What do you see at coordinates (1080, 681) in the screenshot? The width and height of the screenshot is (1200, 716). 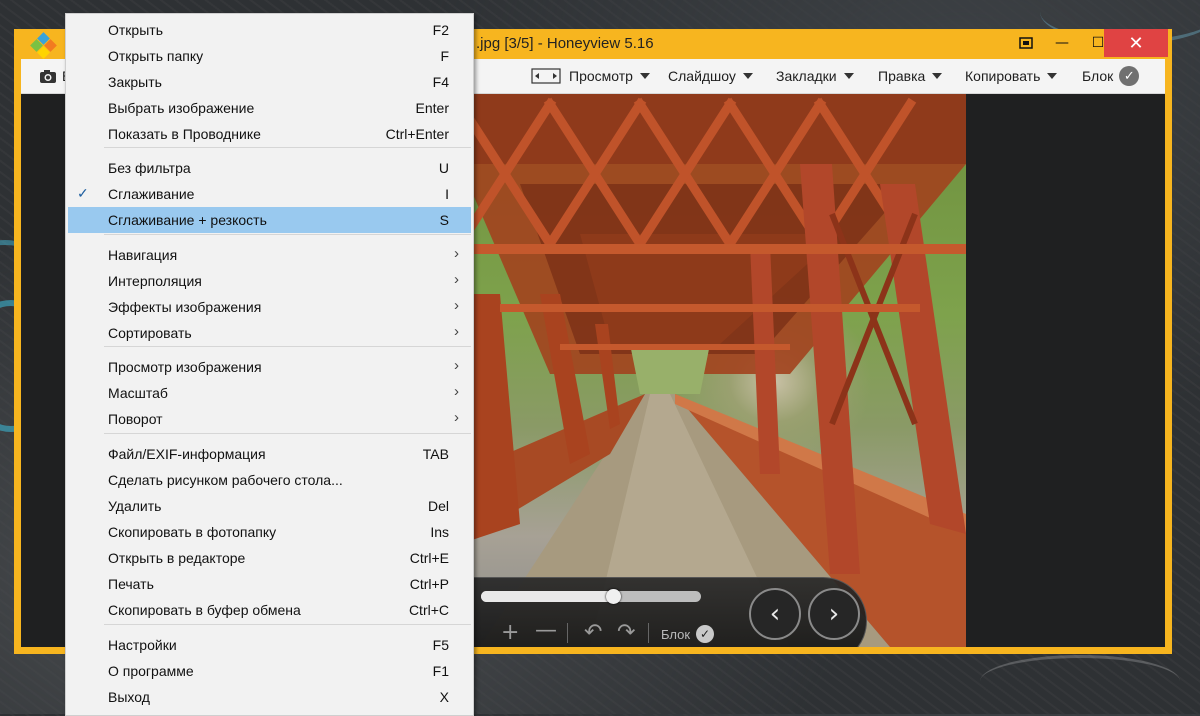 I see `background-chalk-mark` at bounding box center [1080, 681].